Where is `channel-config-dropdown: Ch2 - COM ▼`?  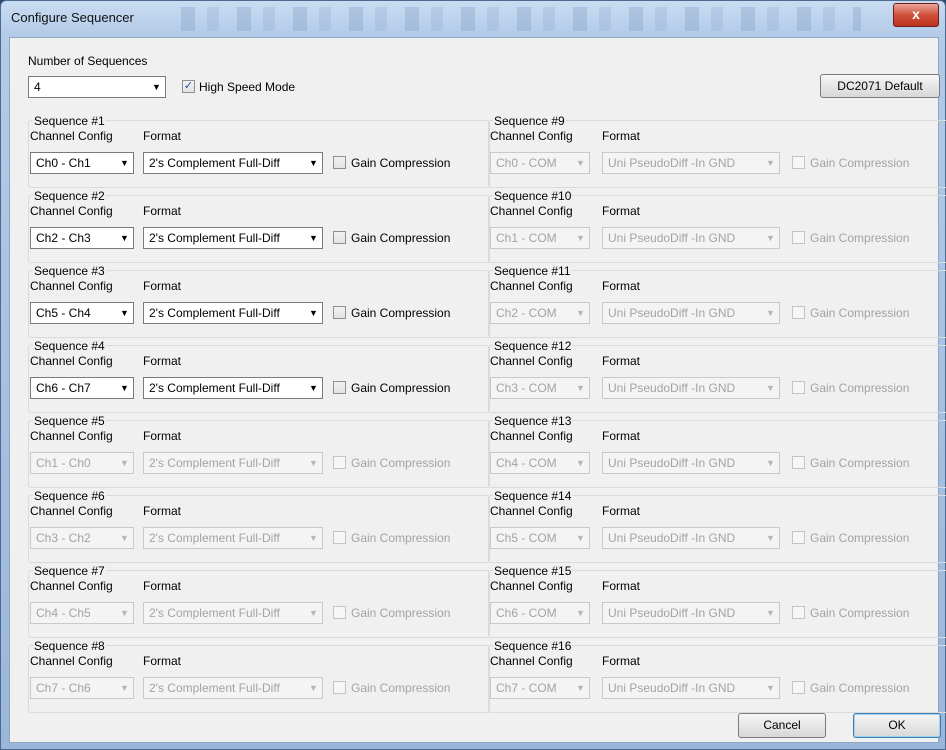 channel-config-dropdown: Ch2 - COM ▼ is located at coordinates (540, 313).